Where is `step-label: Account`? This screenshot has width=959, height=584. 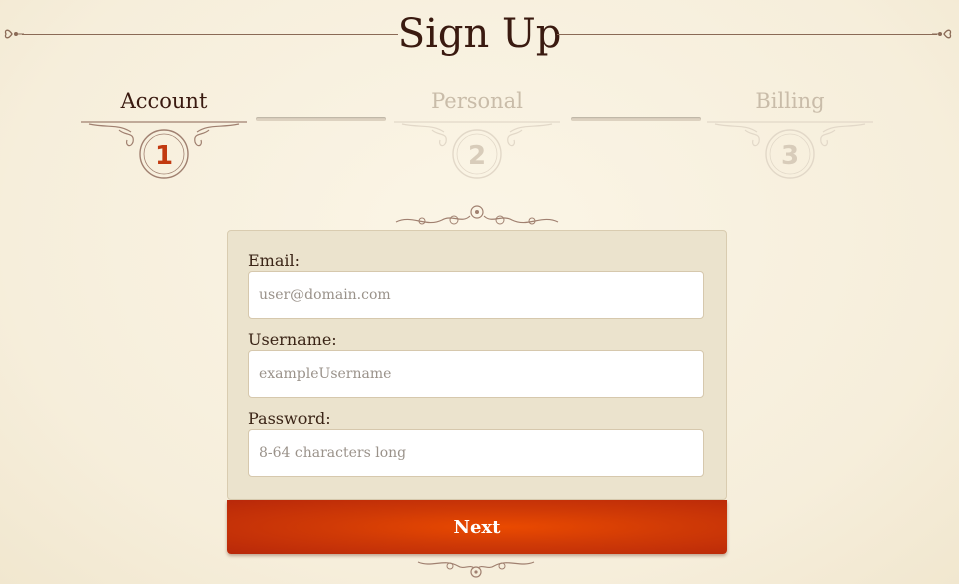 step-label: Account is located at coordinates (164, 101).